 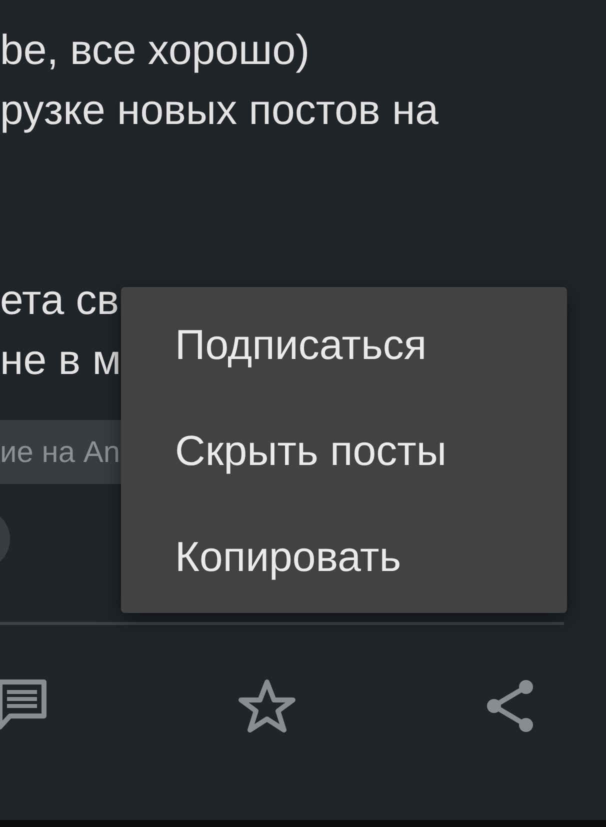 I want to click on post-text-line: ета св, so click(x=60, y=300).